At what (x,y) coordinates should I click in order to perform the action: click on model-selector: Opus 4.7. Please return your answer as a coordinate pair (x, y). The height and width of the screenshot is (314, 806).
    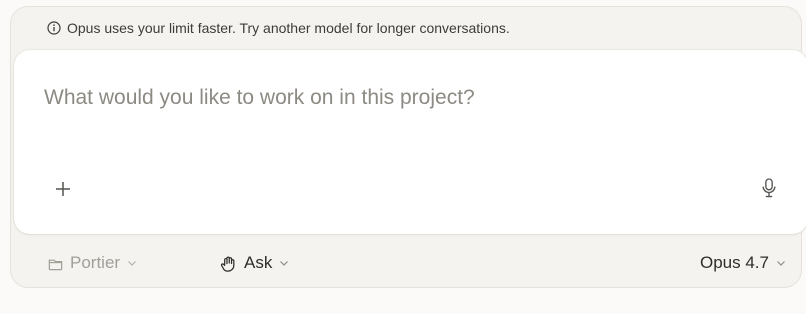
    Looking at the image, I should click on (740, 263).